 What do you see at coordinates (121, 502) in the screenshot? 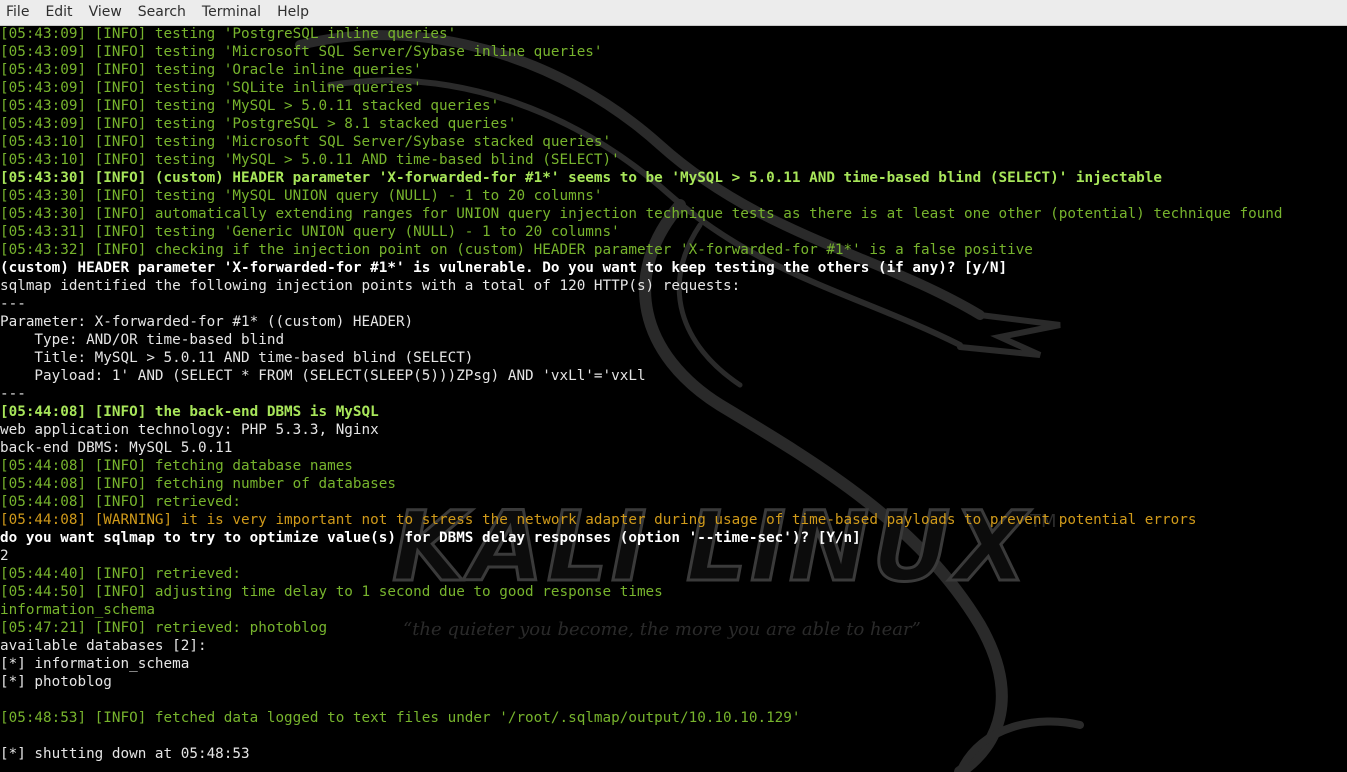
I see `terminal-line: [05:44:08] [INFO] retrieved:` at bounding box center [121, 502].